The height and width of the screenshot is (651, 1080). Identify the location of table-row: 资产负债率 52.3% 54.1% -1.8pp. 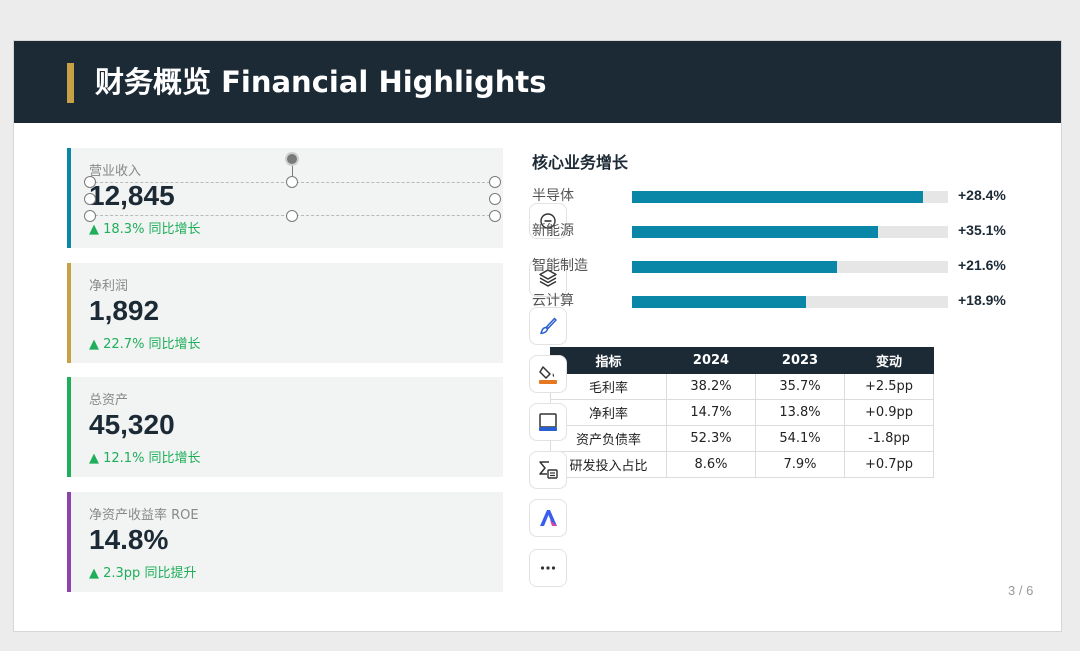
(742, 438).